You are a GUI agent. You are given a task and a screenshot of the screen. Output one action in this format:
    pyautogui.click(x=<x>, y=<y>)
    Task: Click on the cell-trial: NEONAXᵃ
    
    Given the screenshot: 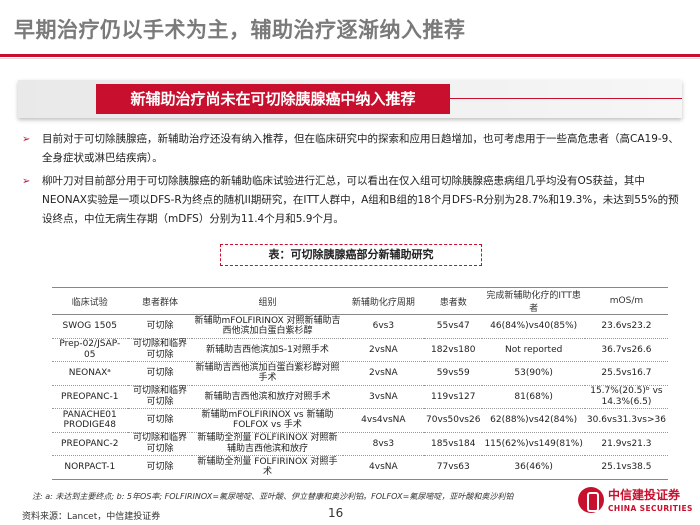 What is the action you would take?
    pyautogui.click(x=89, y=373)
    